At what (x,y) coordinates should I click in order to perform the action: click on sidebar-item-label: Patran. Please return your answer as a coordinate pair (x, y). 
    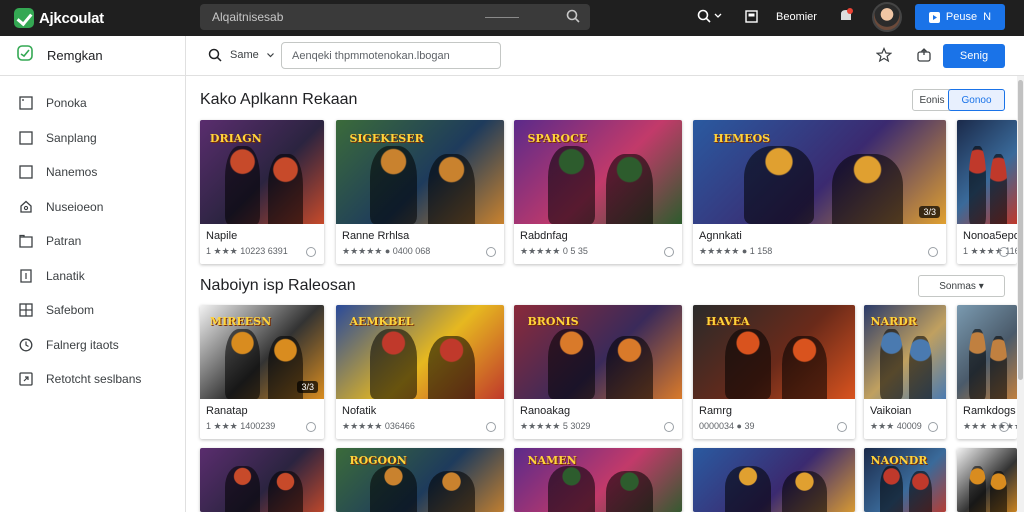
    Looking at the image, I should click on (64, 241).